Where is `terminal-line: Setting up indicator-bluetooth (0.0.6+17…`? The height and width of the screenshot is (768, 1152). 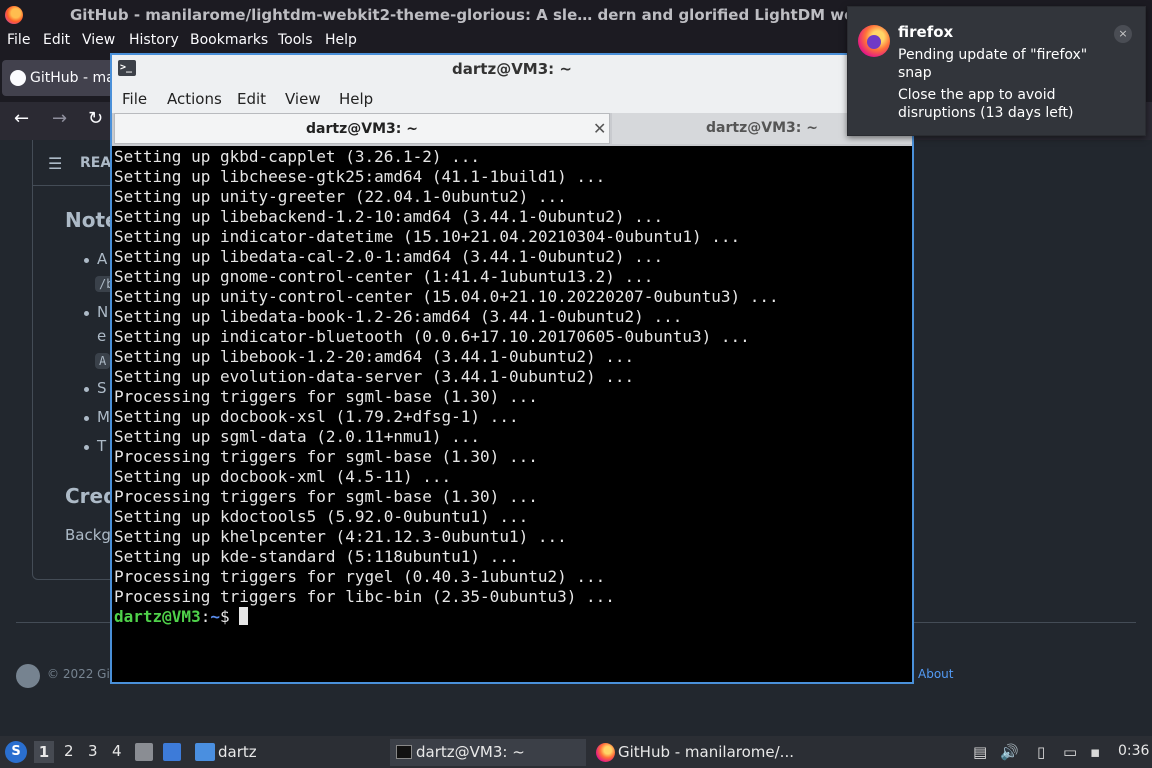
terminal-line: Setting up indicator-bluetooth (0.0.6+17… is located at coordinates (432, 336).